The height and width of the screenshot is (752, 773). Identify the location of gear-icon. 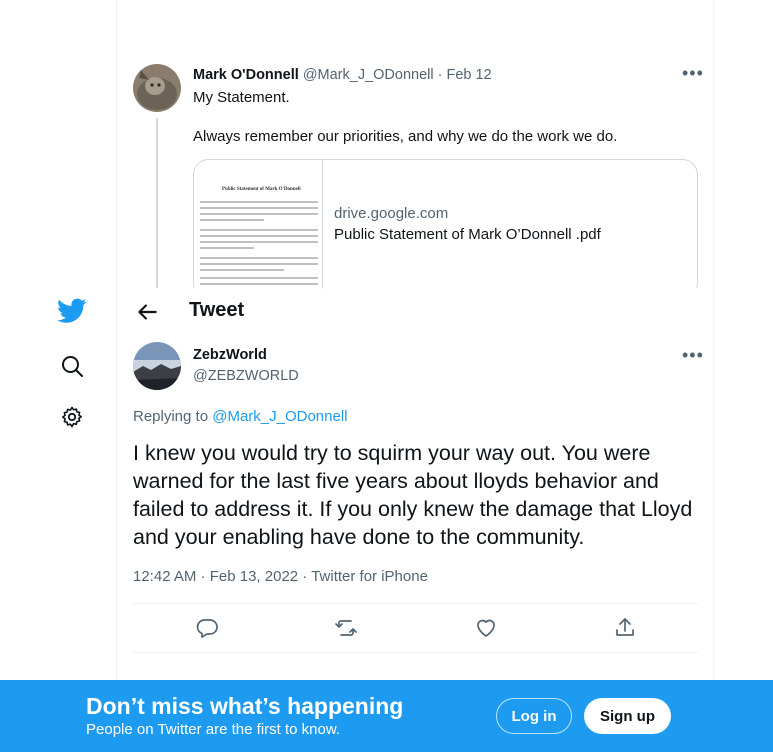
(72, 417).